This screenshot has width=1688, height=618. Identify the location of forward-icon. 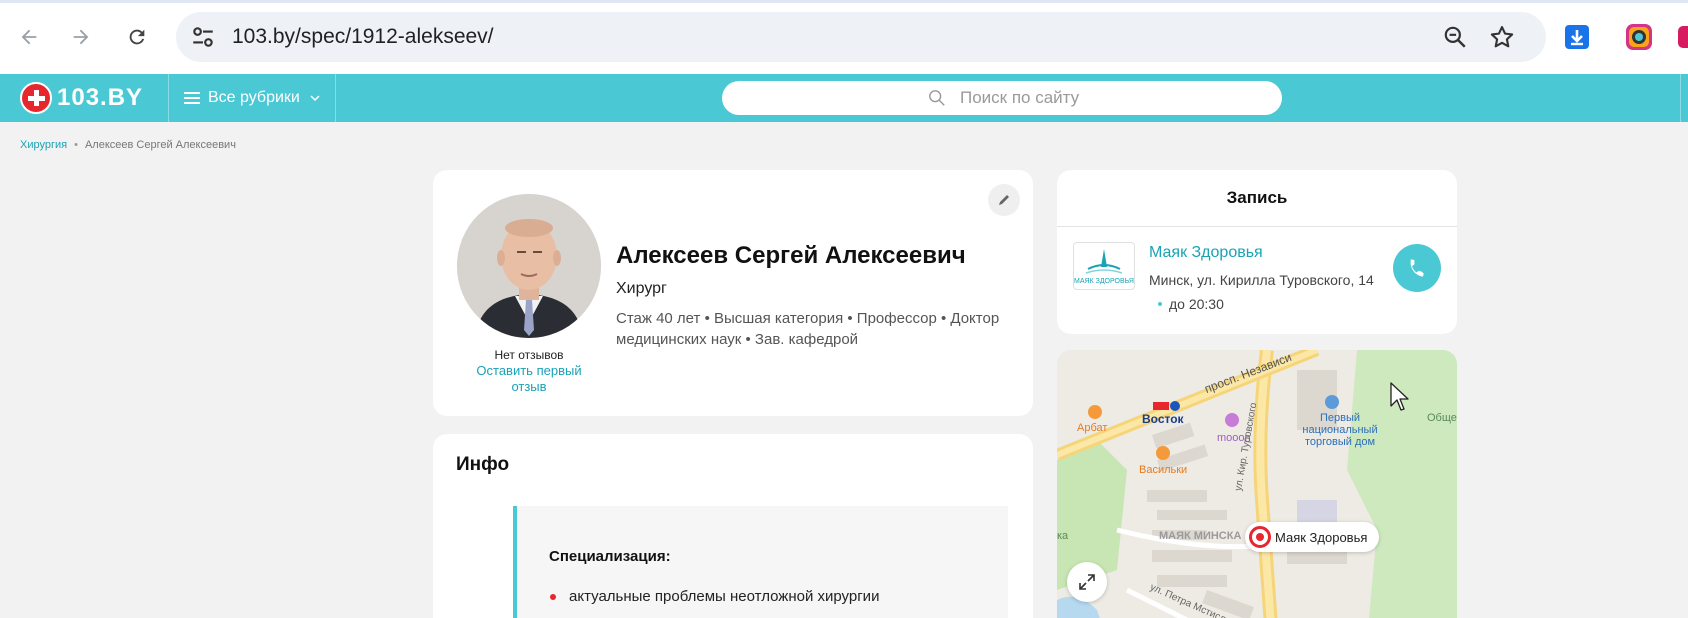
(81, 37).